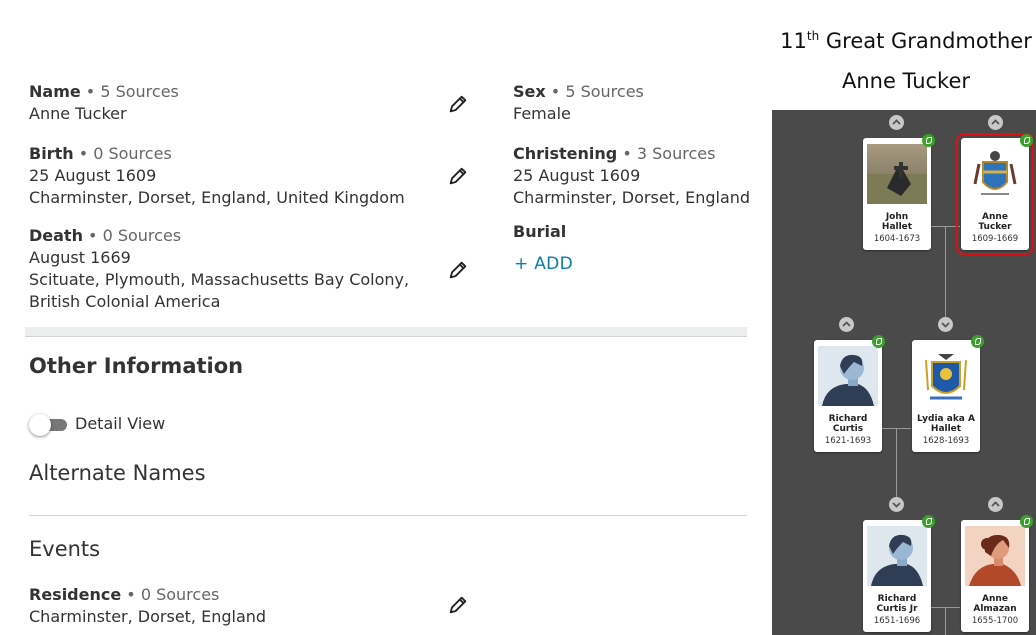 The image size is (1036, 635). Describe the element at coordinates (132, 153) in the screenshot. I see `birth-sources: 0 Sources` at that location.